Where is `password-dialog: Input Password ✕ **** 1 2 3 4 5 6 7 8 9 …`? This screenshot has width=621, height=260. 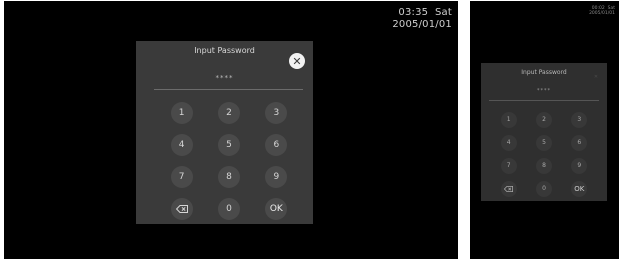
password-dialog: Input Password ✕ **** 1 2 3 4 5 6 7 8 9 … is located at coordinates (544, 132).